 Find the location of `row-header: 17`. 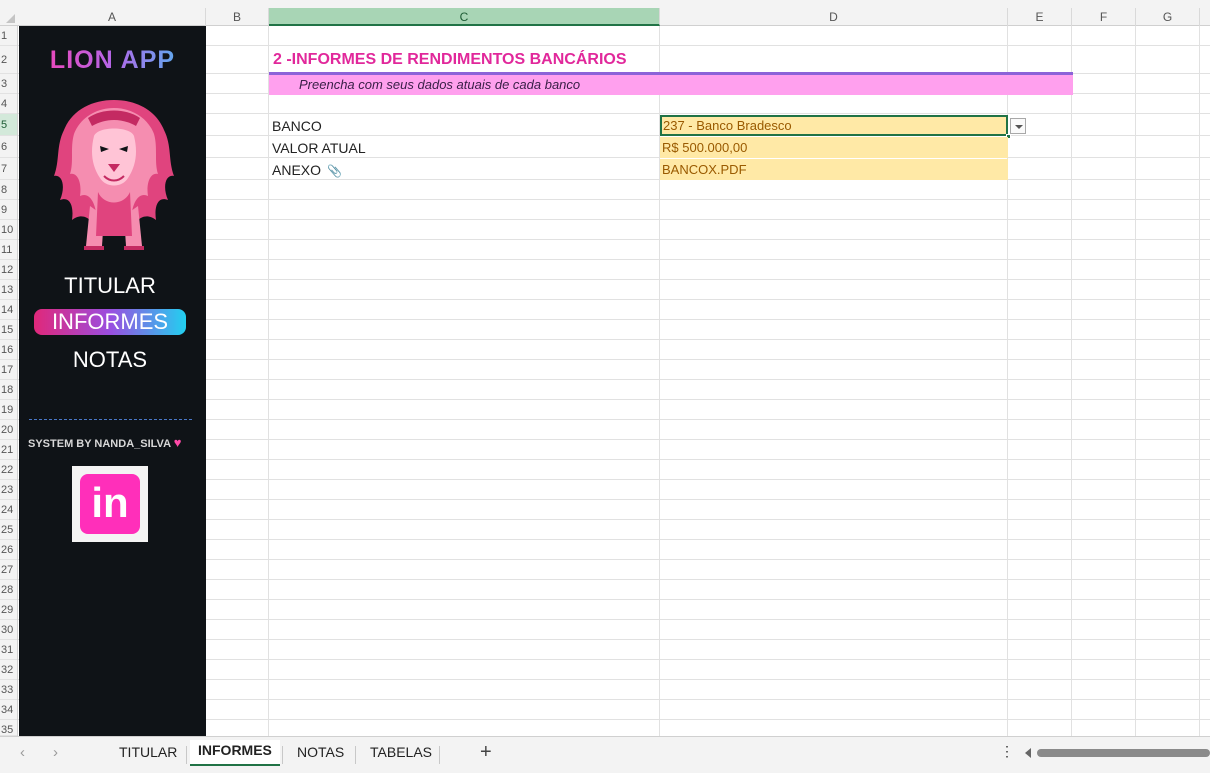

row-header: 17 is located at coordinates (8, 370).